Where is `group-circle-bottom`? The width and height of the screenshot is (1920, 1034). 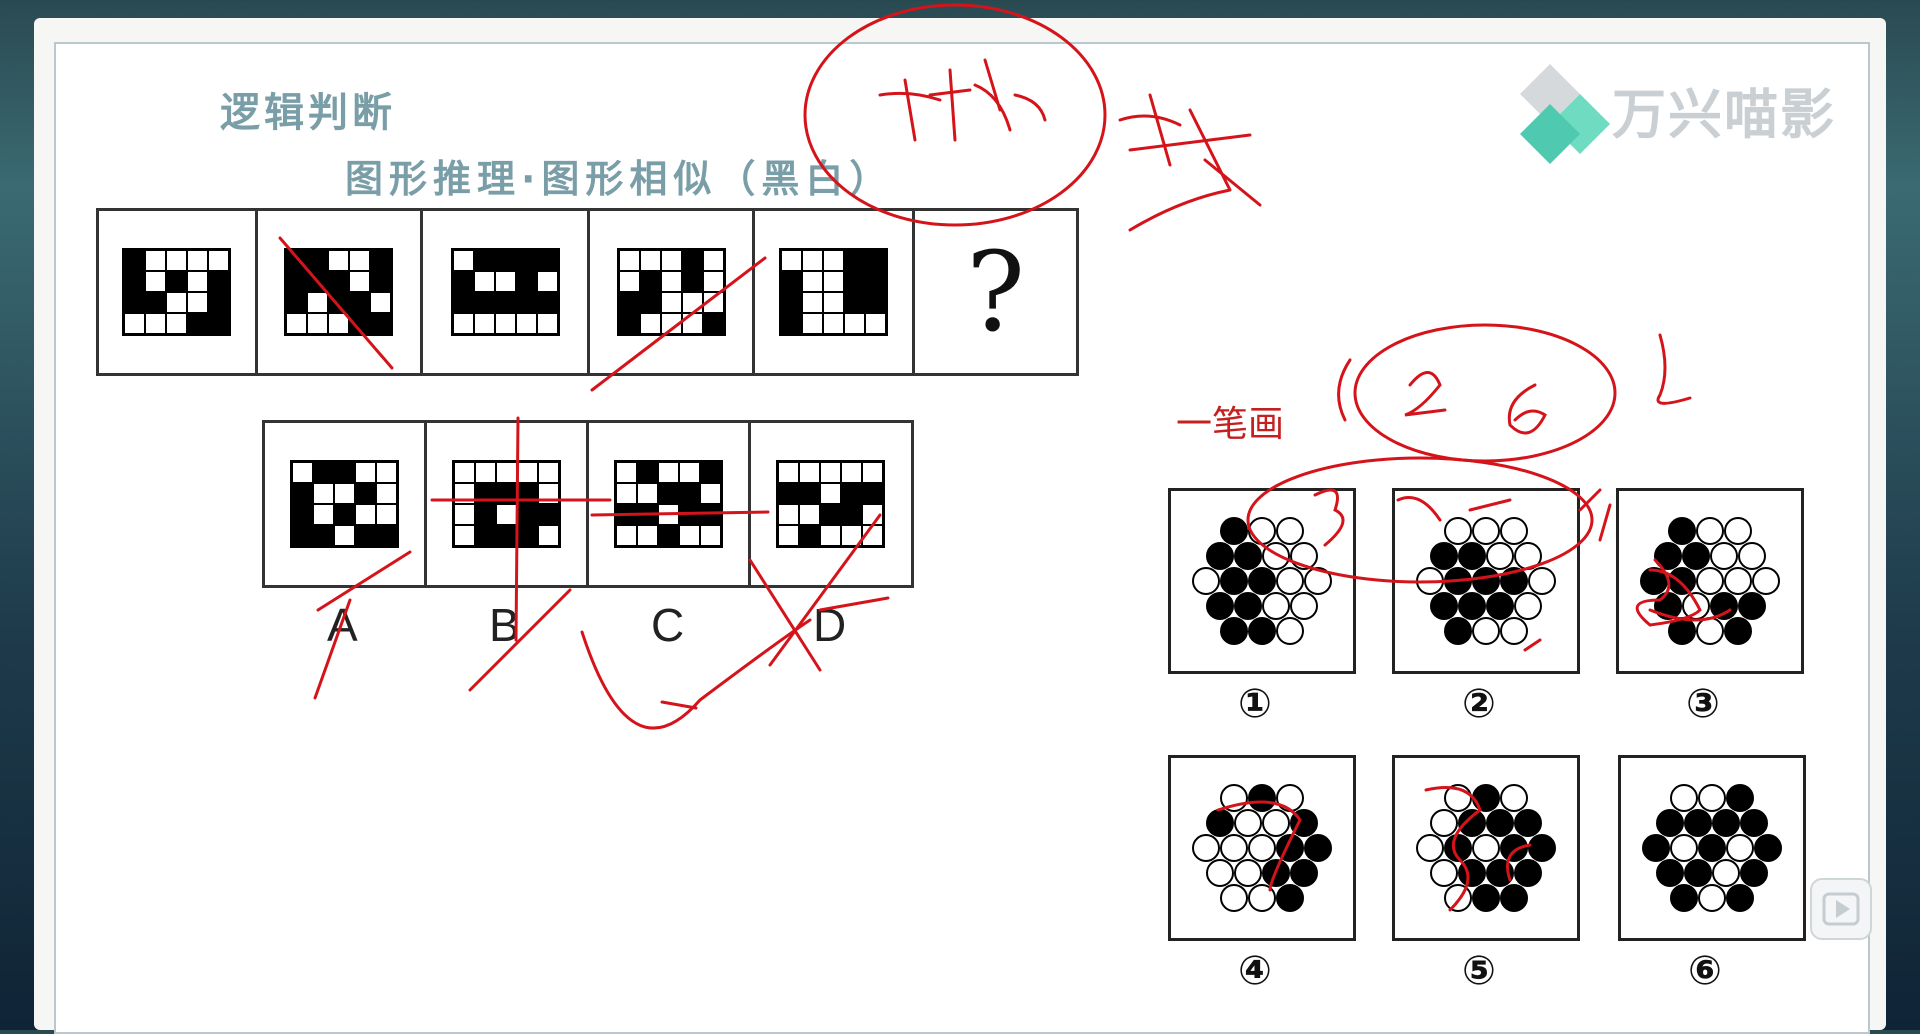 group-circle-bottom is located at coordinates (1420, 520).